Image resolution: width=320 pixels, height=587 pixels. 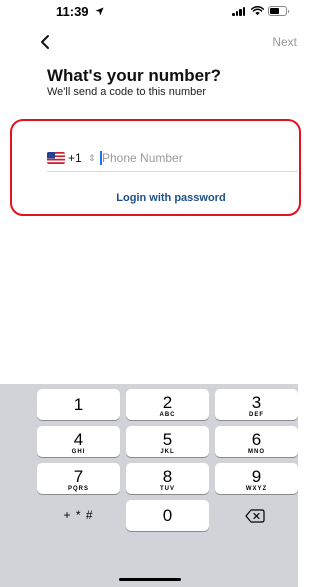 What do you see at coordinates (78, 441) in the screenshot?
I see `key-4: 4 GHI` at bounding box center [78, 441].